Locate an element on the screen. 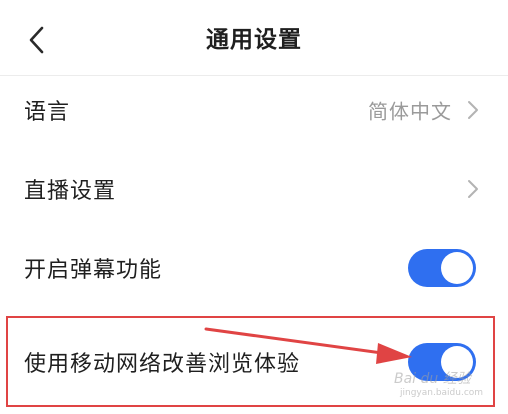  setting-label: 语言 is located at coordinates (47, 112).